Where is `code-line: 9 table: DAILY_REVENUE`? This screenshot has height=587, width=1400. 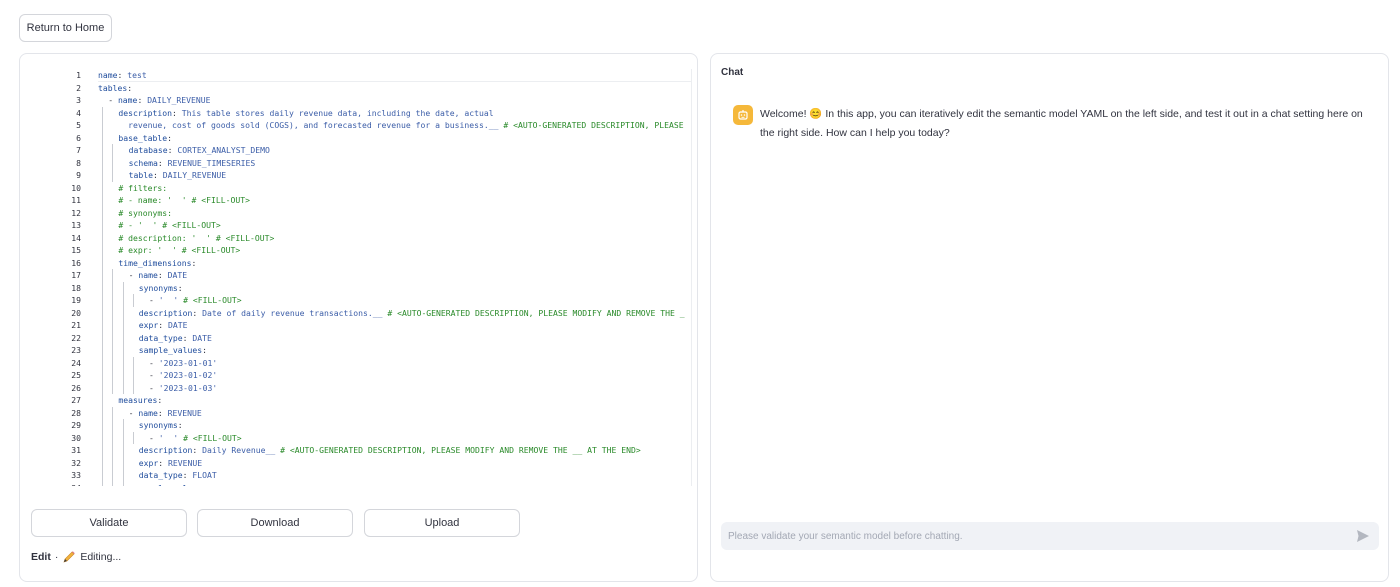
code-line: 9 table: DAILY_REVENUE is located at coordinates (365, 175).